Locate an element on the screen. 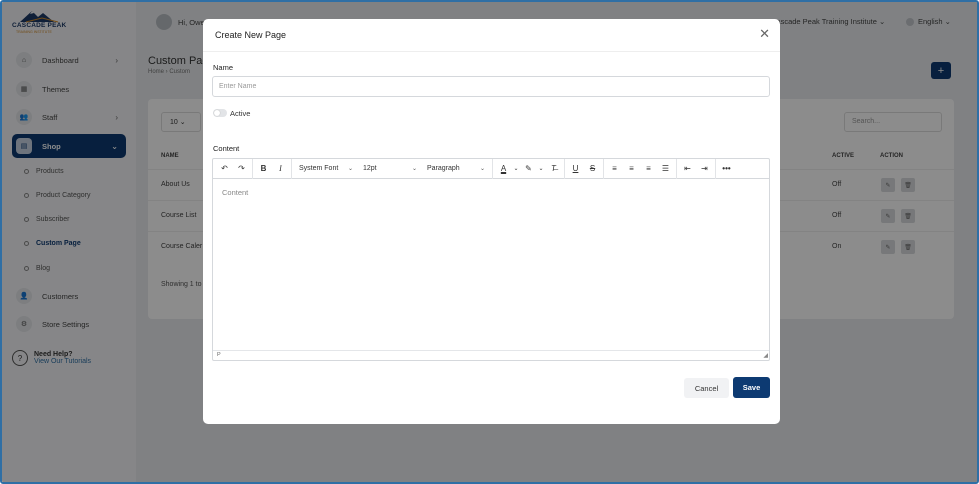 The height and width of the screenshot is (484, 979). font-family-select: System Font ⌄ is located at coordinates (326, 169).